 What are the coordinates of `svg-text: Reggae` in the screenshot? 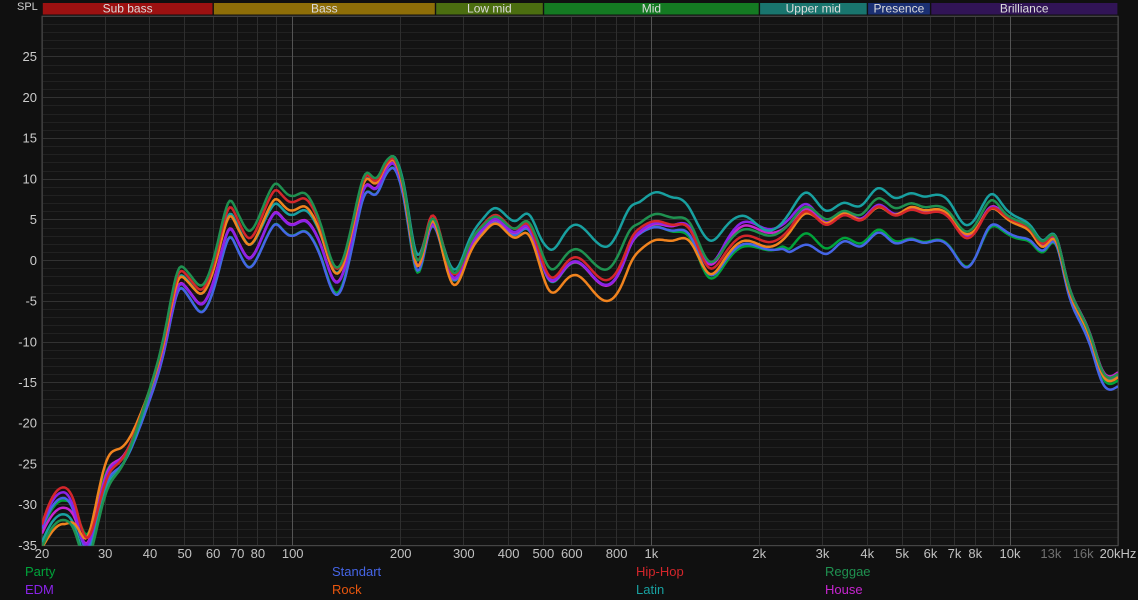 It's located at (848, 571).